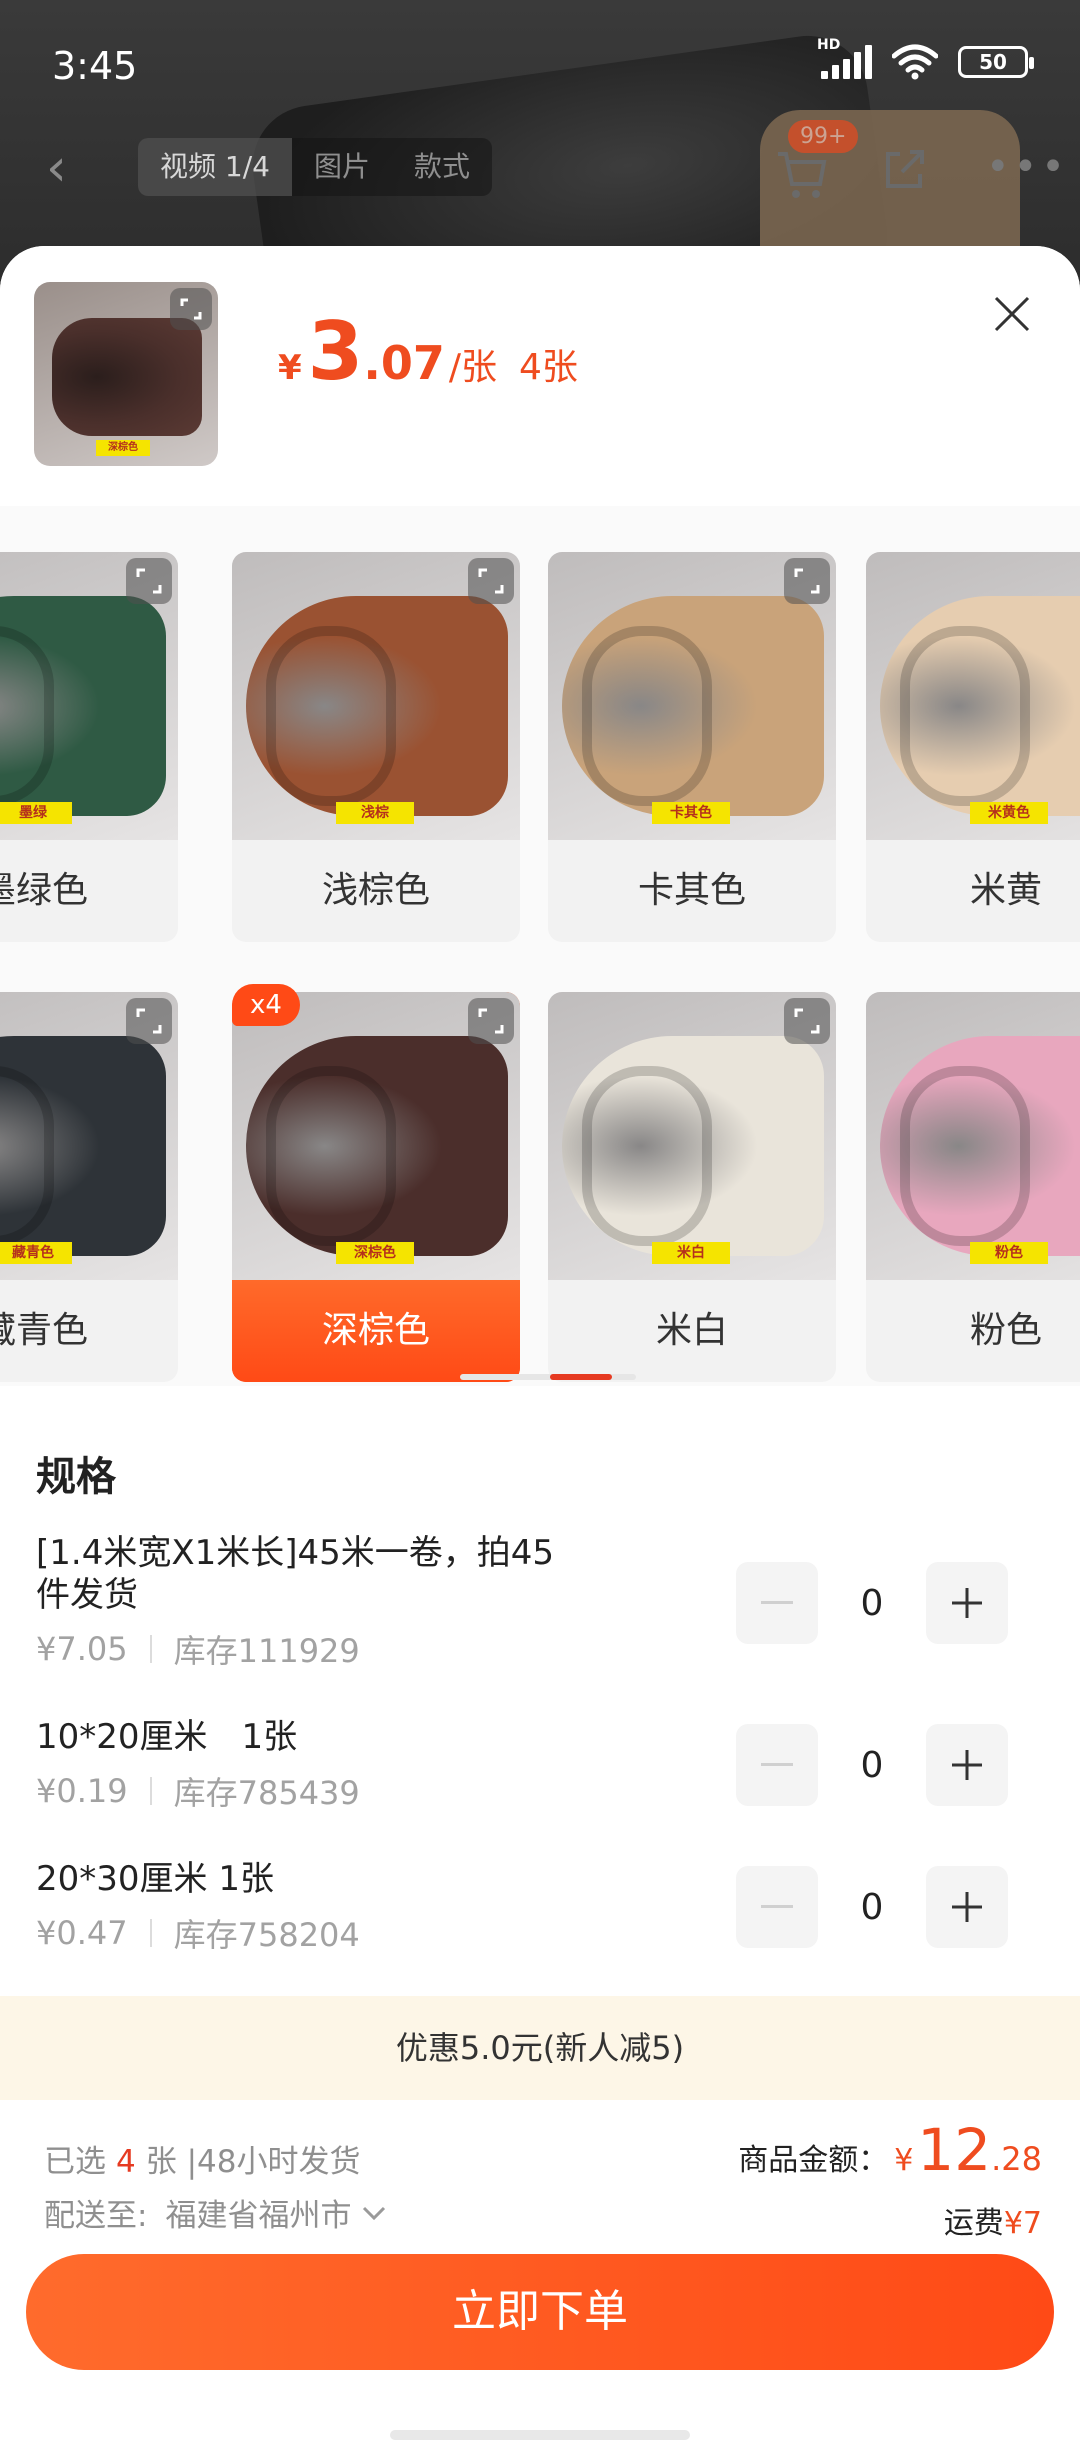  I want to click on color-swatch-image: 墨绿, so click(89, 696).